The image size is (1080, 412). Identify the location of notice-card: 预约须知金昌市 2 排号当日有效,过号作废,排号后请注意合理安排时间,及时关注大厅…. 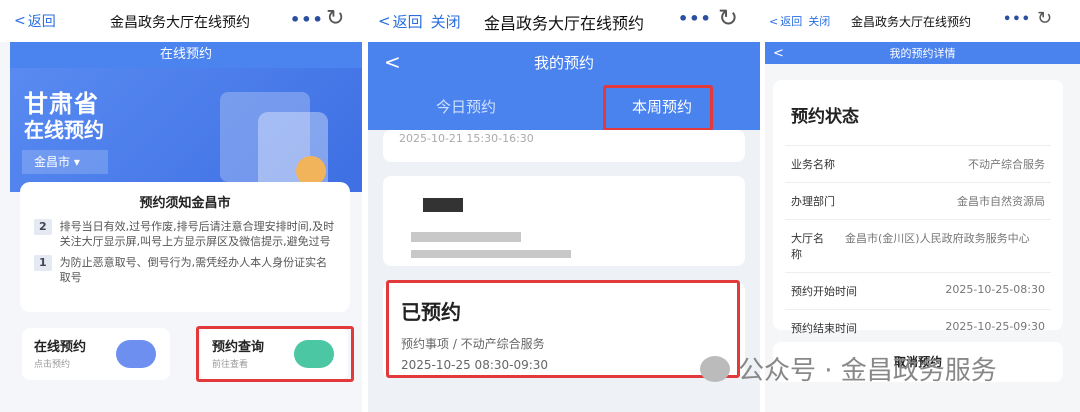
(185, 247).